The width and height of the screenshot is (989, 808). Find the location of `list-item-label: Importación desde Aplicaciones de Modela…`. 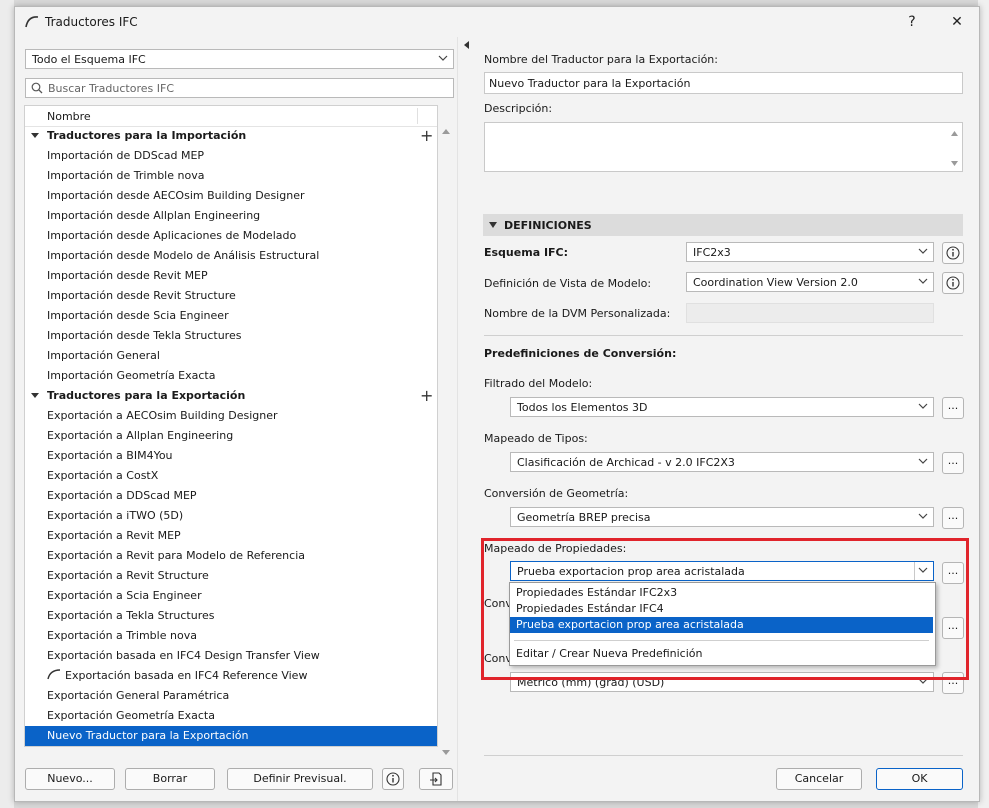

list-item-label: Importación desde Aplicaciones de Modela… is located at coordinates (172, 235).